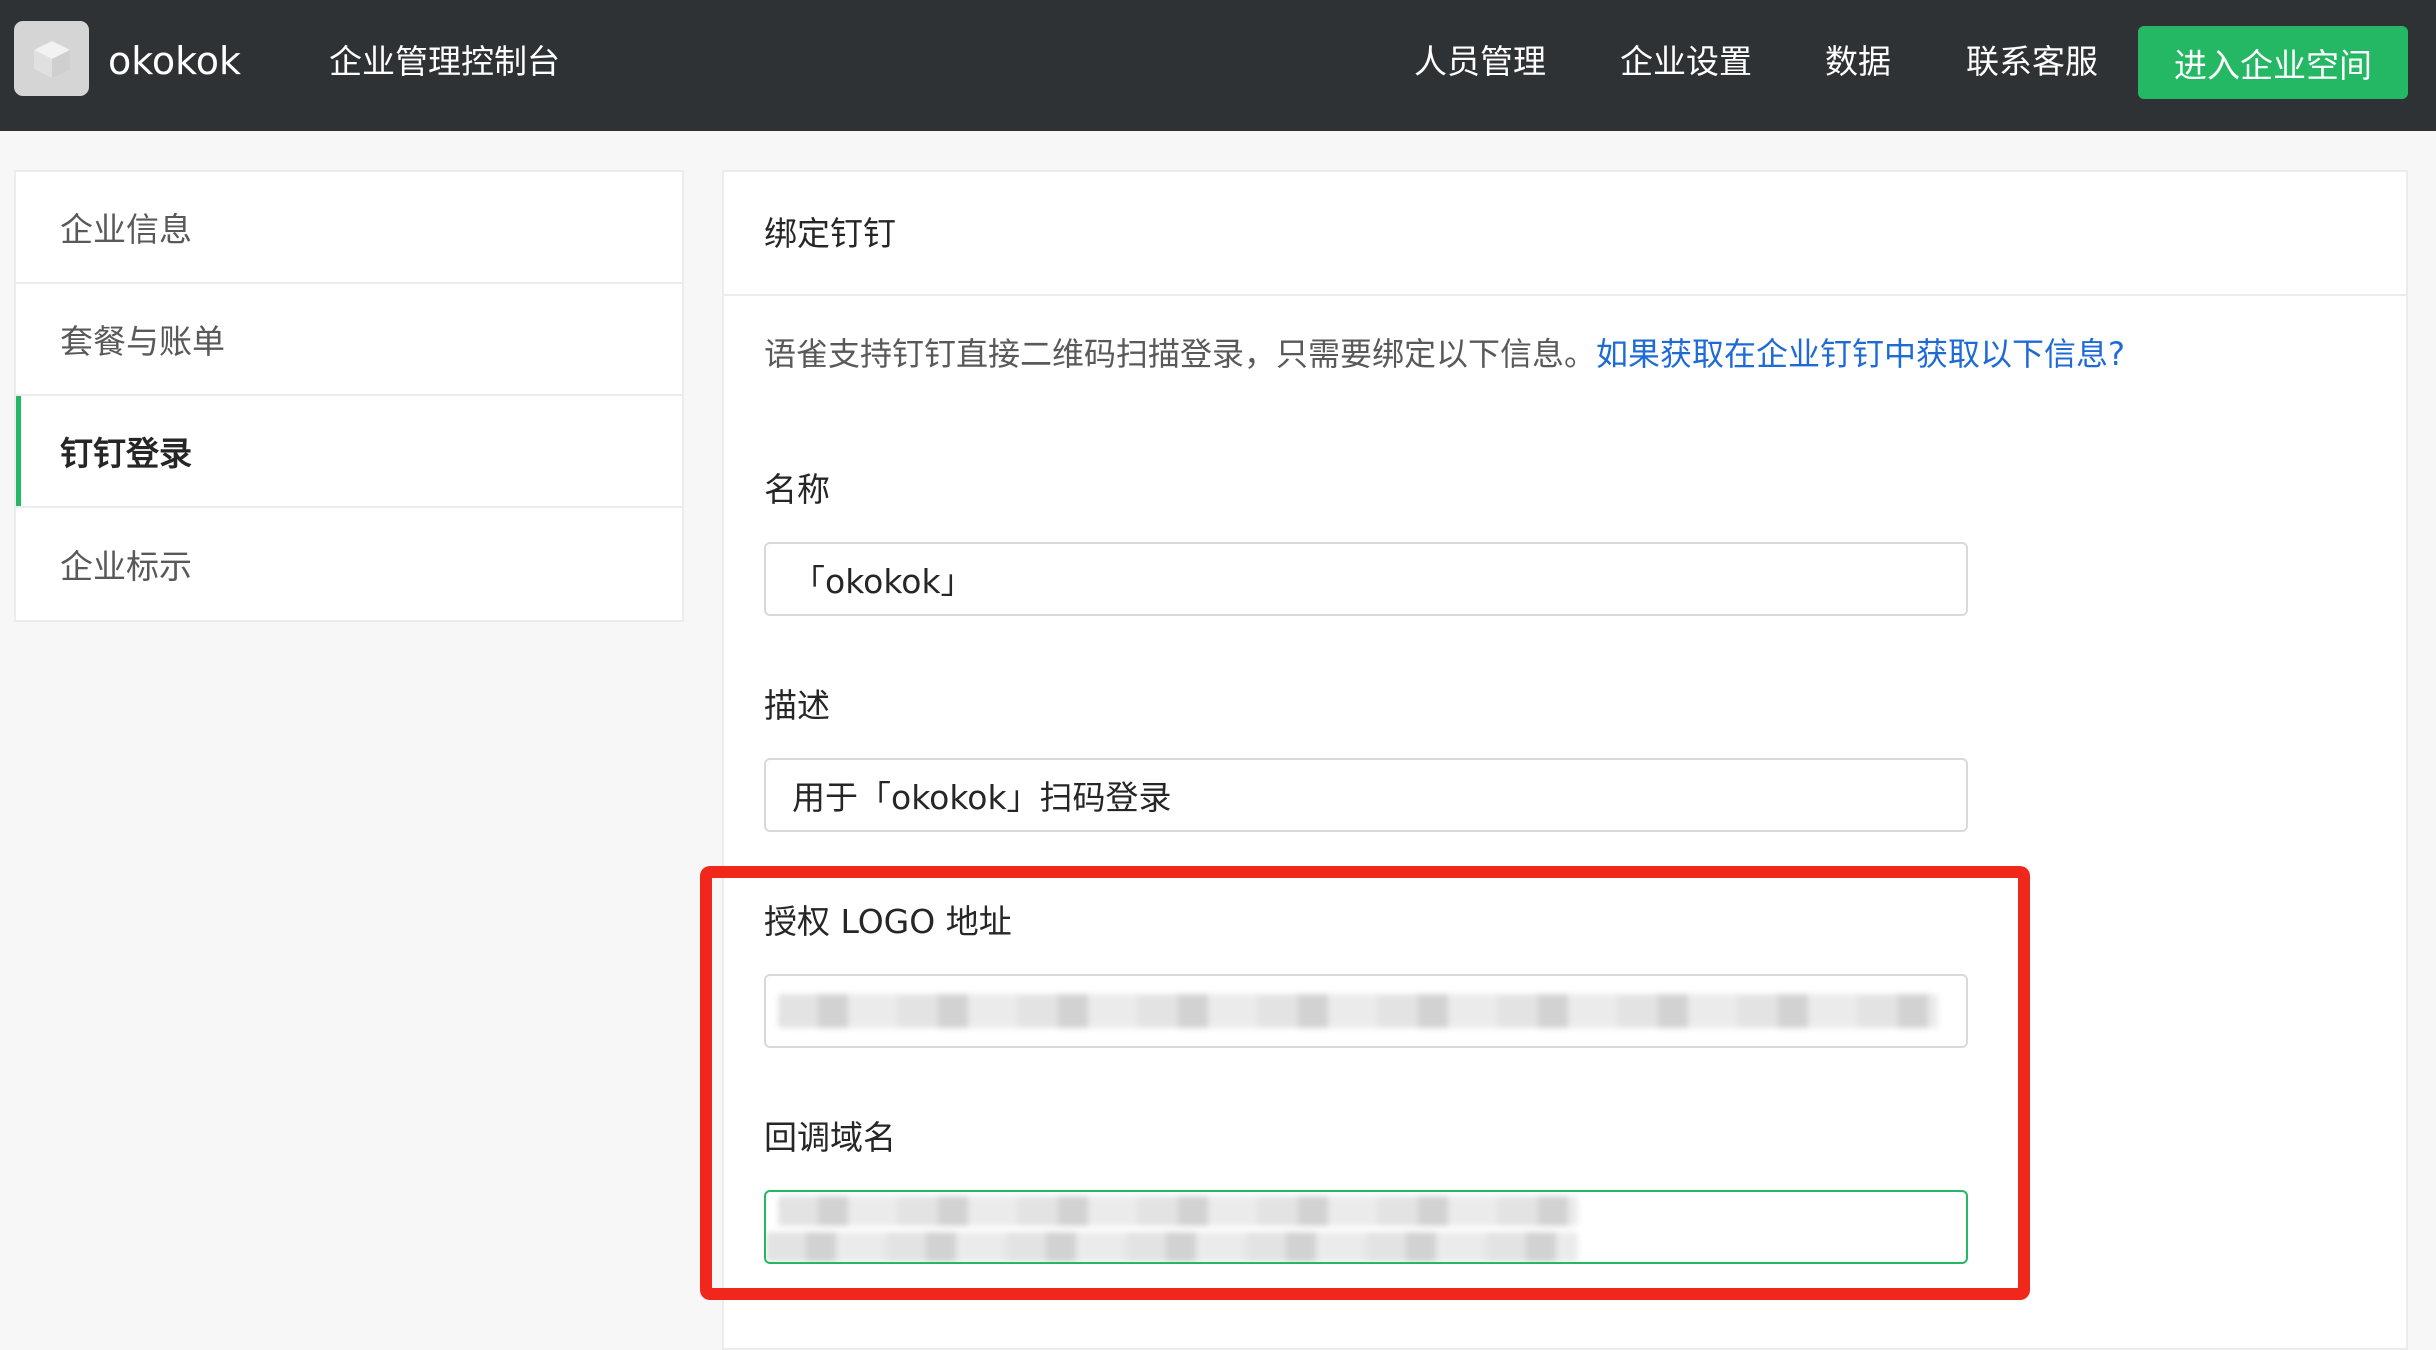  I want to click on logo, so click(51, 58).